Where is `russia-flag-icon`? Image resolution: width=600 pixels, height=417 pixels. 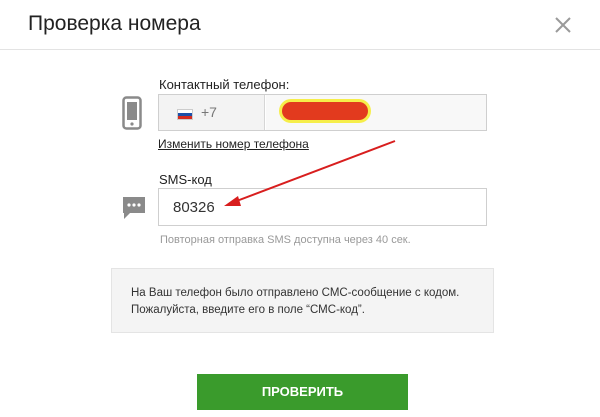 russia-flag-icon is located at coordinates (185, 114).